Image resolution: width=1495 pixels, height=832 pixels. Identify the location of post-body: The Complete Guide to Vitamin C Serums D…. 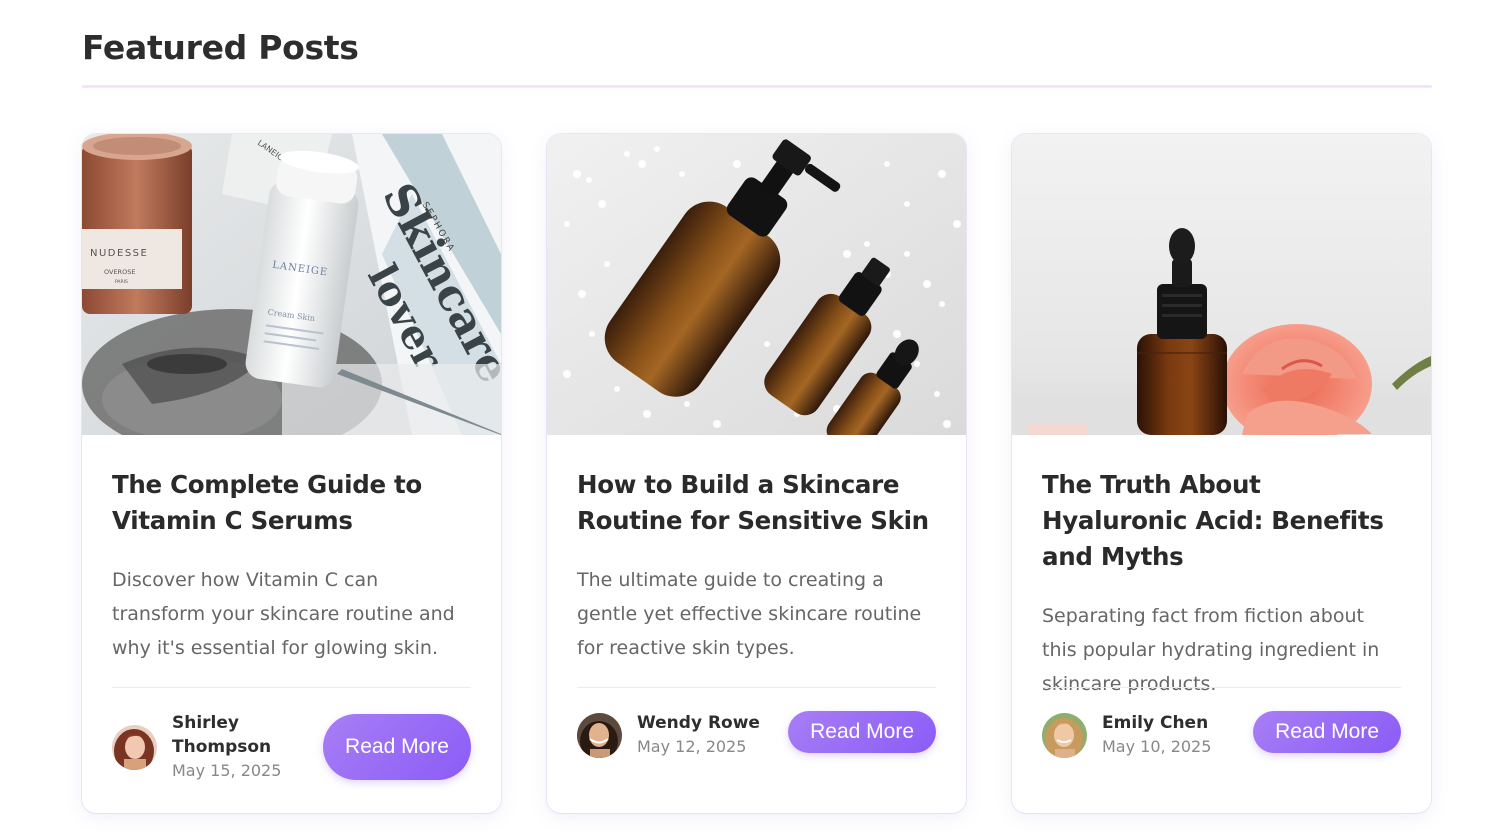
(291, 607).